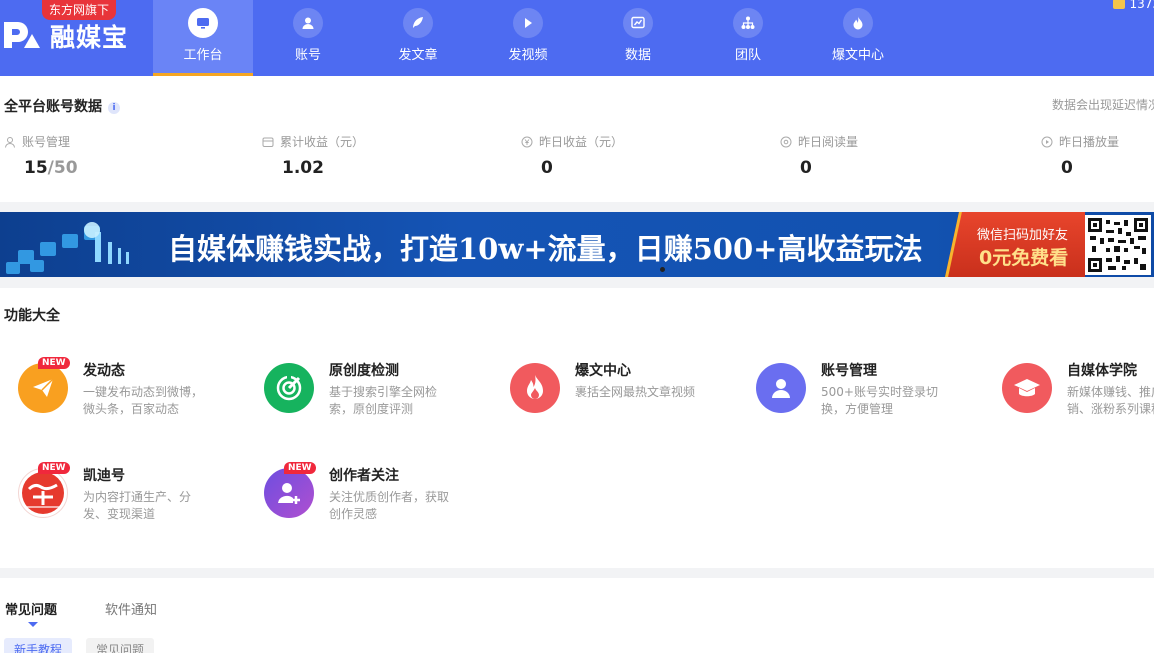  I want to click on stat-label-text: 累计收益（元）, so click(322, 142).